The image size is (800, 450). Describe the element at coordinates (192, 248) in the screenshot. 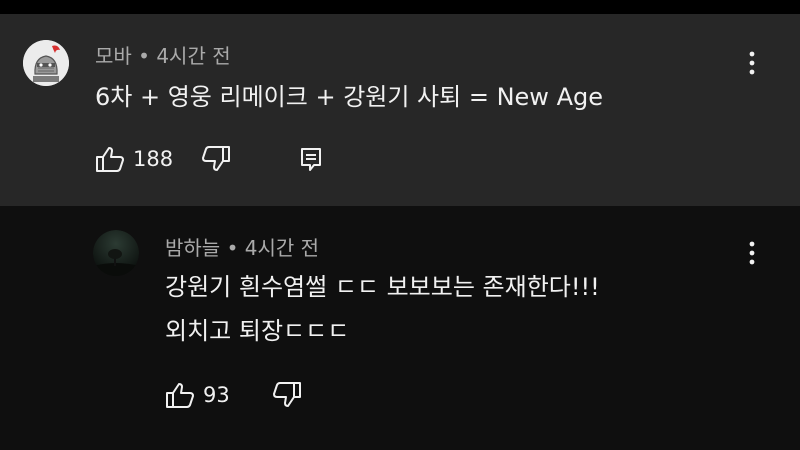

I see `author-name: 밤하늘` at that location.